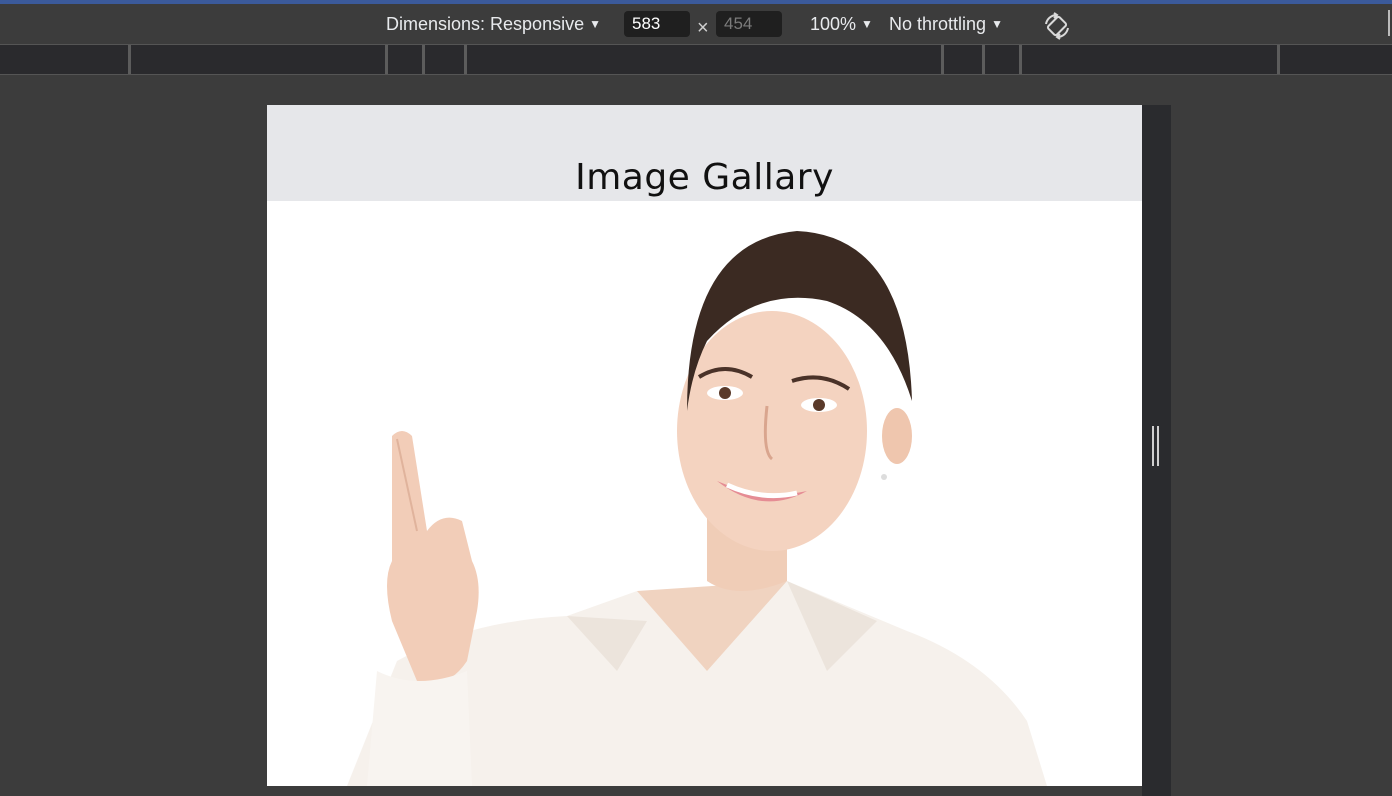  I want to click on throttling-dropdown: No throttling ▼, so click(946, 24).